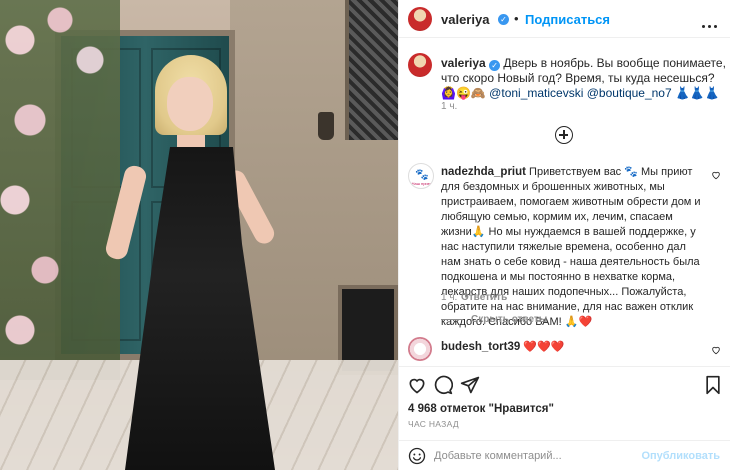 The height and width of the screenshot is (470, 730). I want to click on caption-username: valeriya, so click(463, 63).